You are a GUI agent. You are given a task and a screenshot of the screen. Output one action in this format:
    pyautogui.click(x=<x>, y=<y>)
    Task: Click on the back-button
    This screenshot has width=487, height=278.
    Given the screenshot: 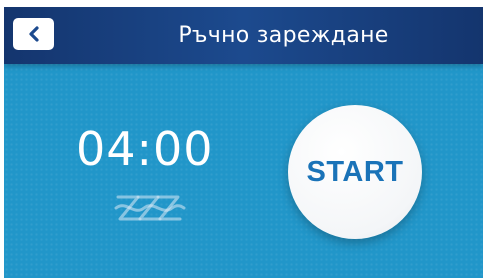 What is the action you would take?
    pyautogui.click(x=33, y=34)
    